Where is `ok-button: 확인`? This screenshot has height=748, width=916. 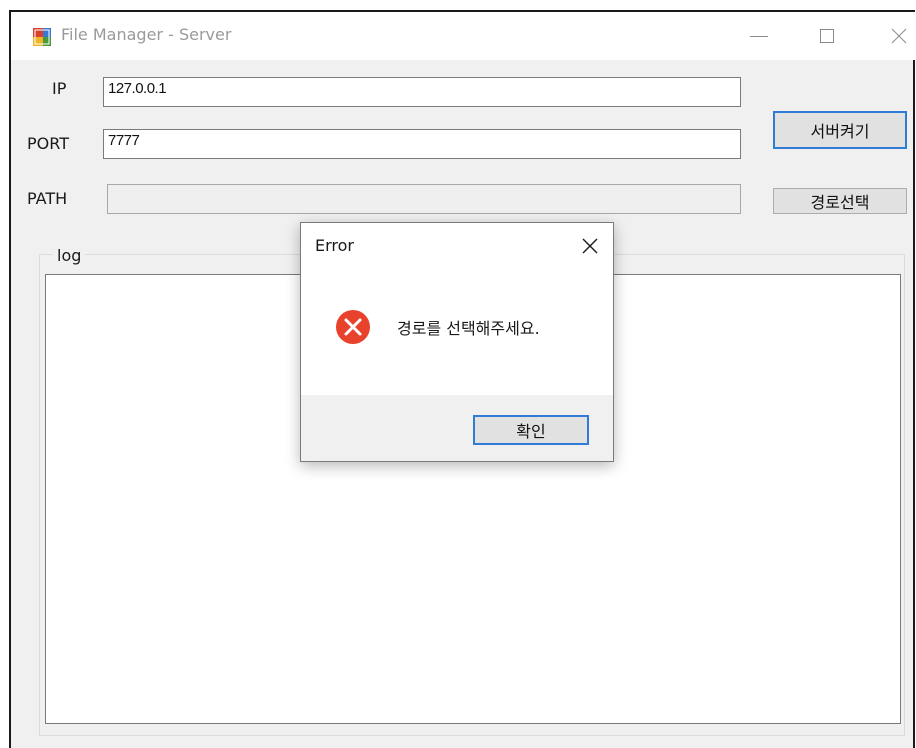
ok-button: 확인 is located at coordinates (531, 430).